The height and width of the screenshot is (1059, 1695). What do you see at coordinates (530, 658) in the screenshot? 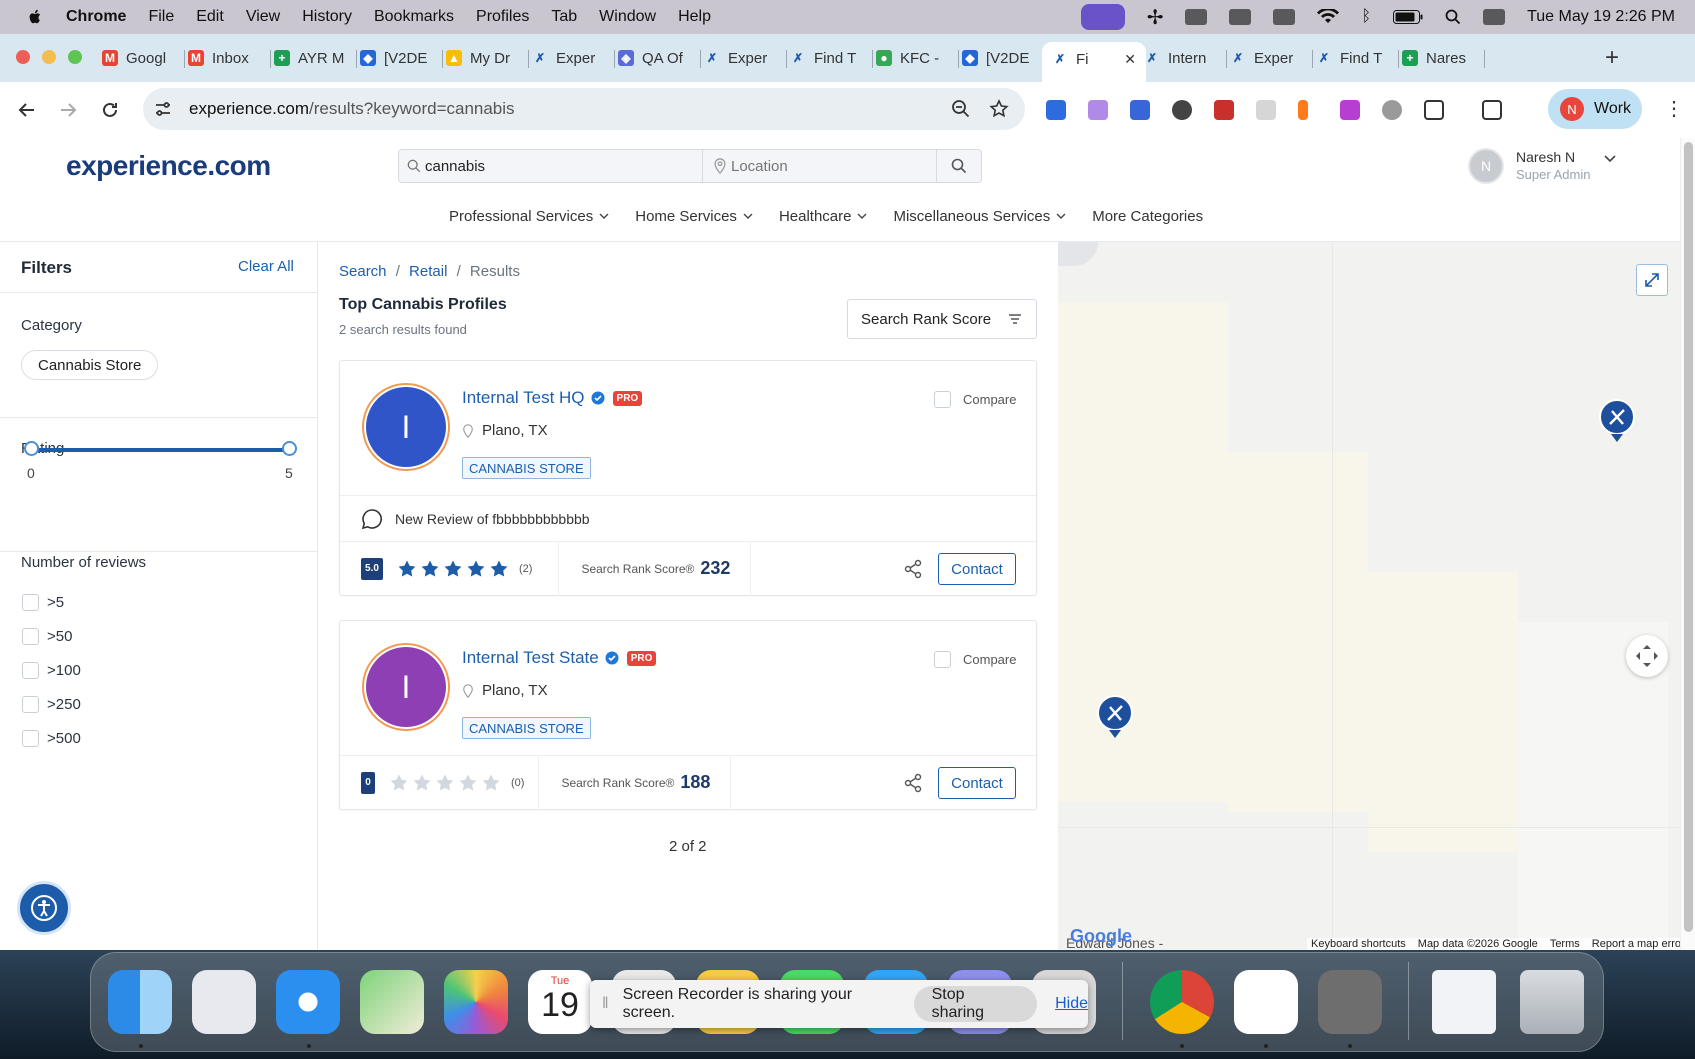
I see `business-name-link: Internal Test State` at bounding box center [530, 658].